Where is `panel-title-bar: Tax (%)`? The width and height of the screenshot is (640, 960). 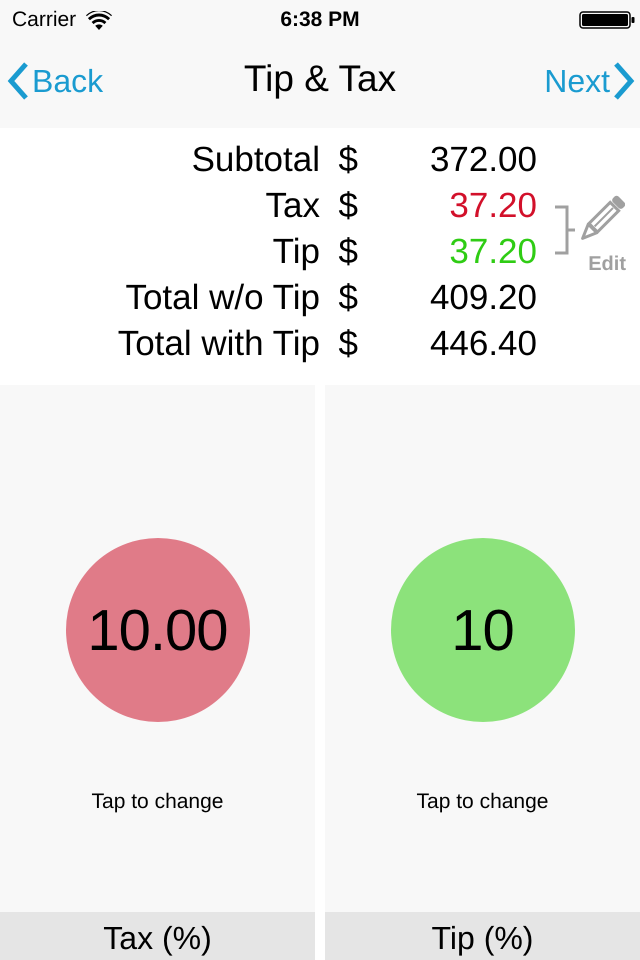 panel-title-bar: Tax (%) is located at coordinates (157, 936).